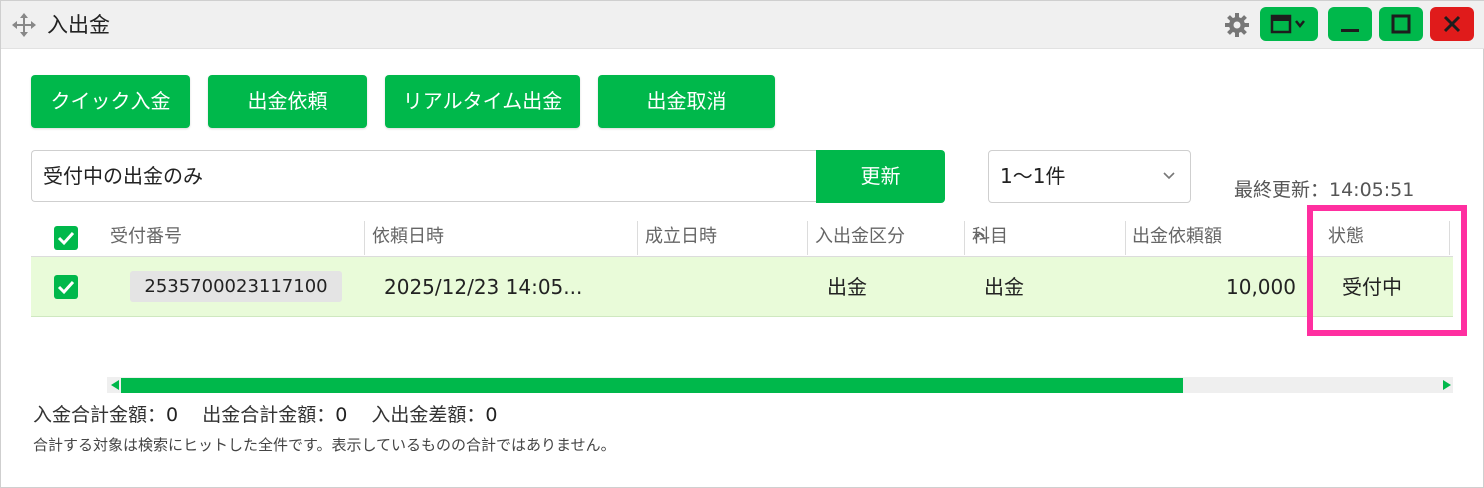 The width and height of the screenshot is (1484, 488). I want to click on header-subject: 科目, so click(990, 237).